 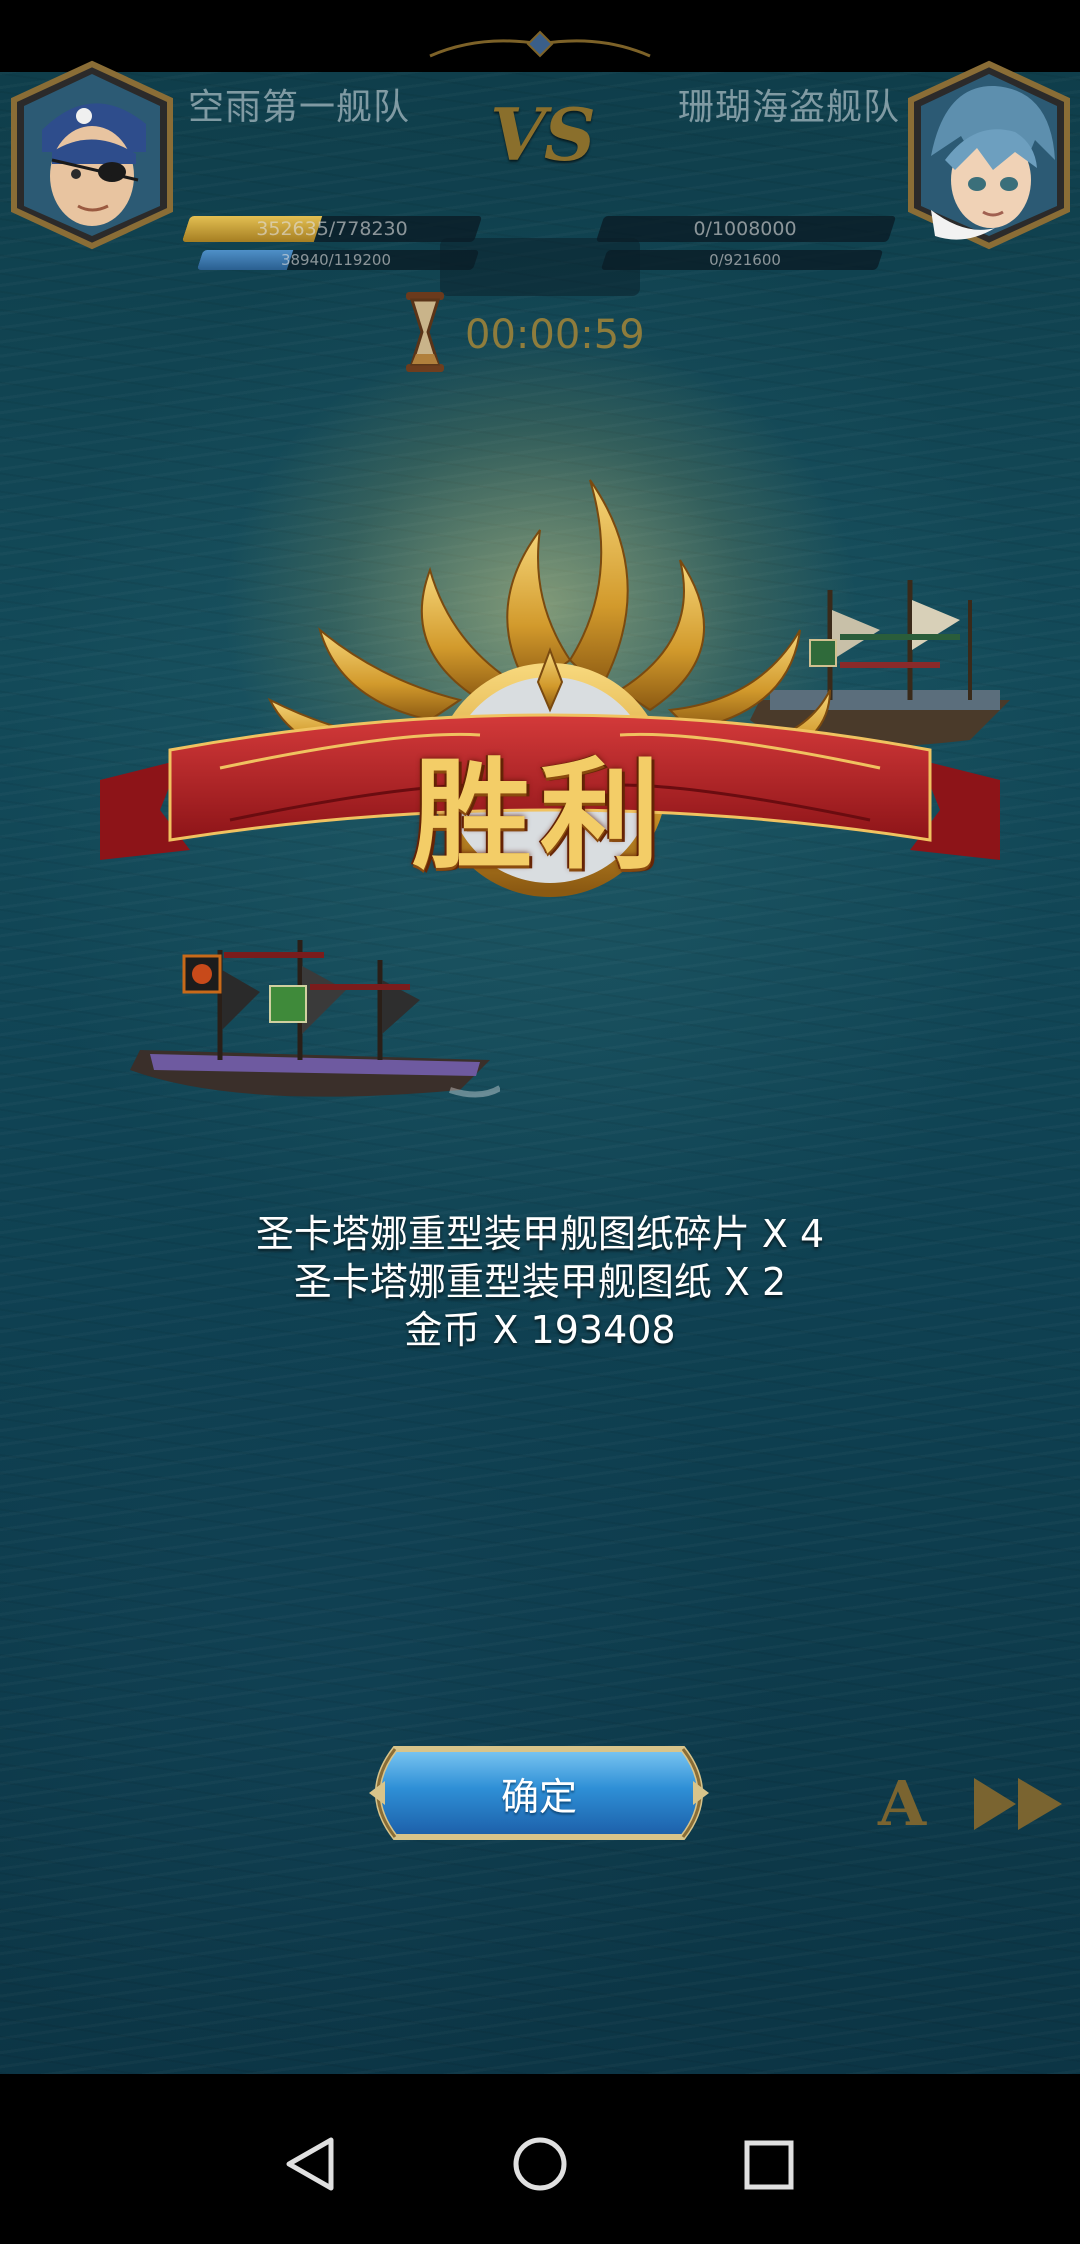 I want to click on reward-item: 圣卡塔娜重型装甲舰图纸碎片 X 4, so click(x=540, y=1234).